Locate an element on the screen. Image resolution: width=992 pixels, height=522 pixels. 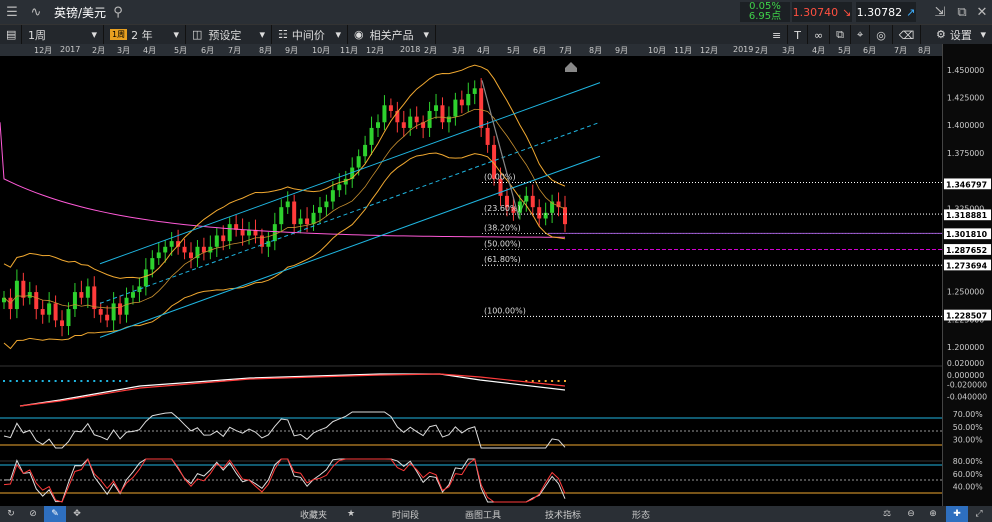
range-select: 1周 2 年 ▾ is located at coordinates (145, 34).